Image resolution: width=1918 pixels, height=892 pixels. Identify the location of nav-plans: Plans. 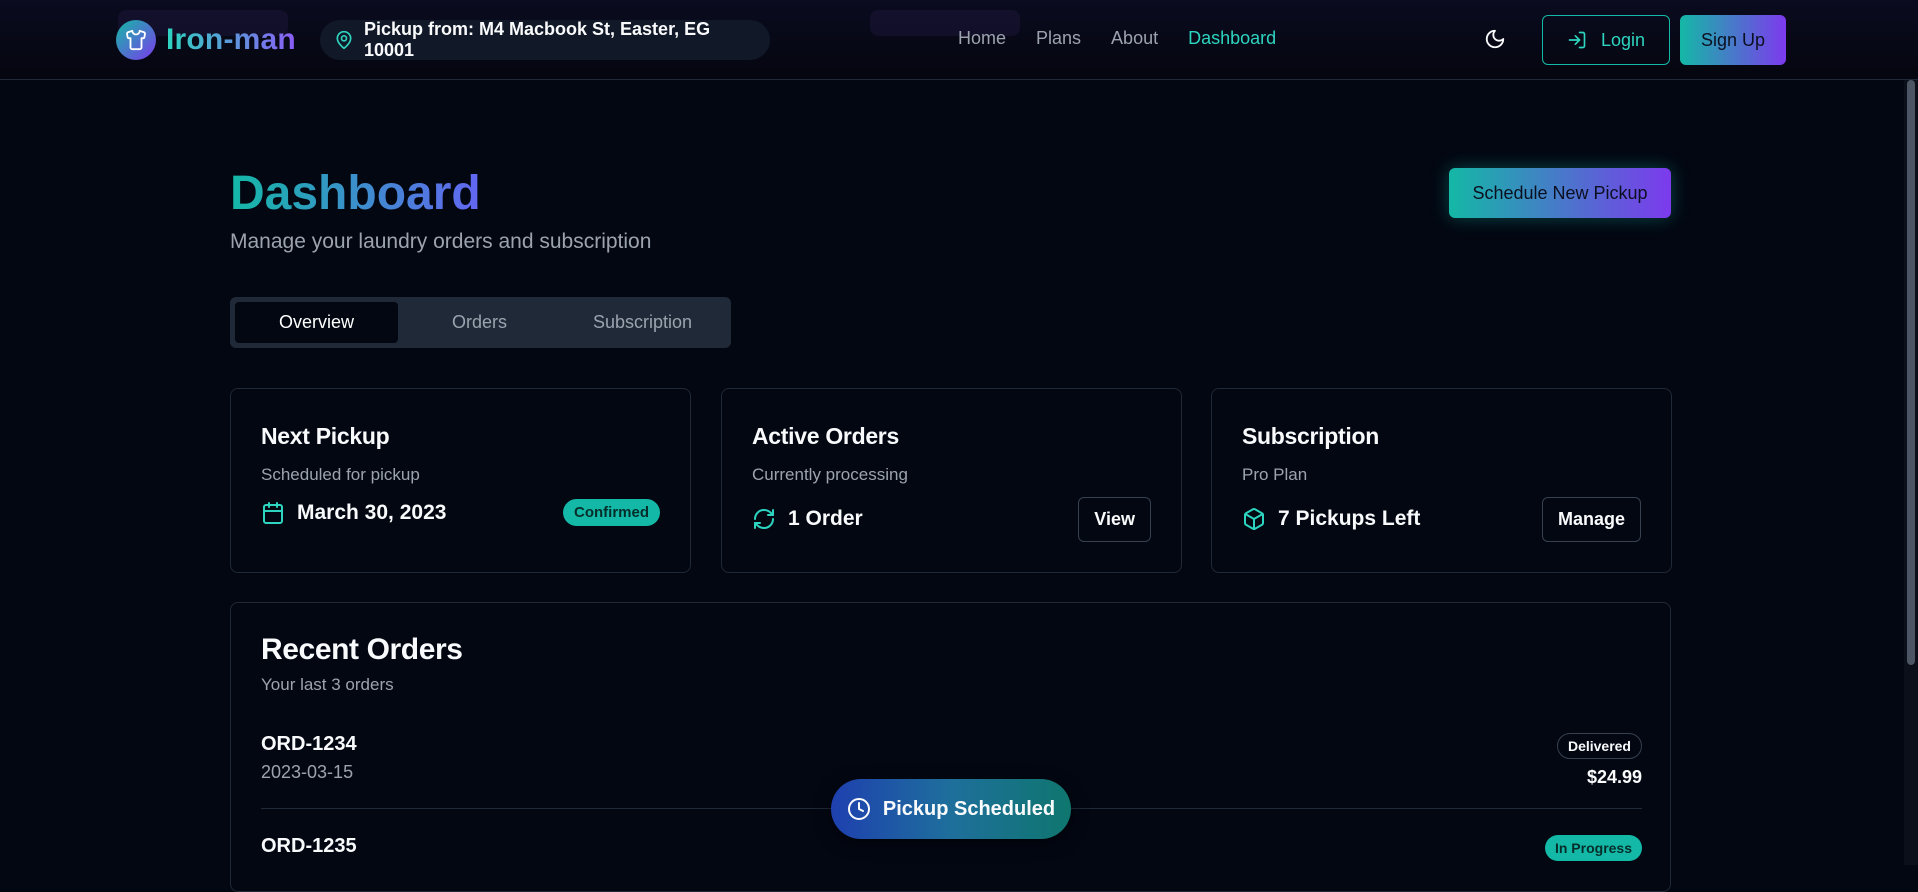
(1058, 38).